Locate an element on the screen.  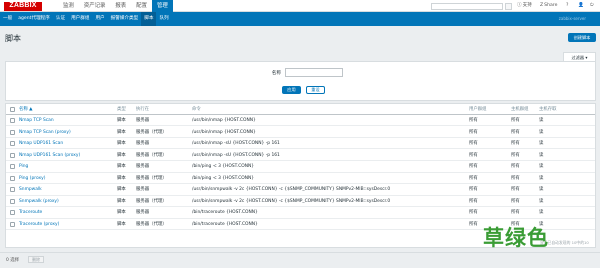
cell-name: Nmap UDP161 Scan is located at coordinates (41, 143).